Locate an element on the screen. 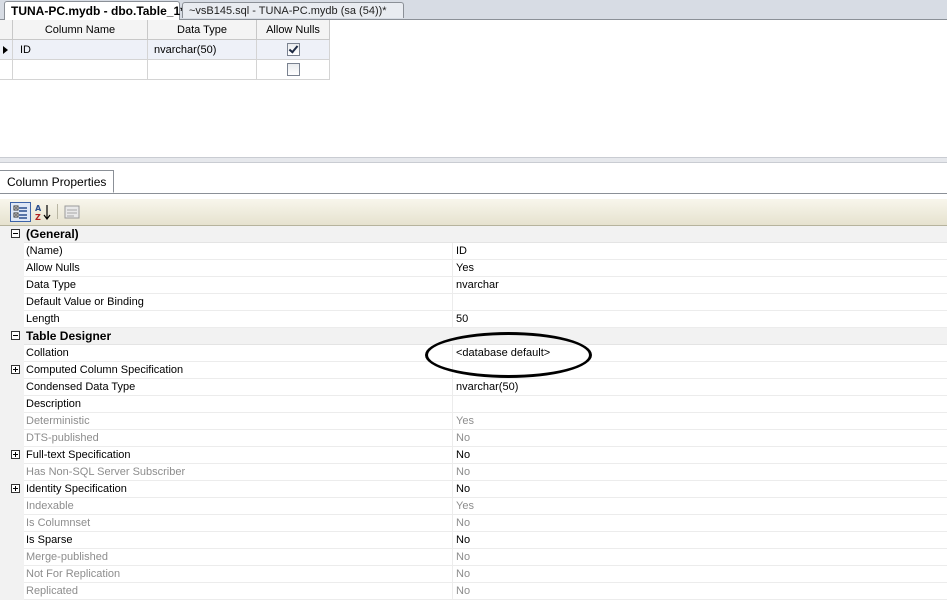  tab-column-properties: Column Properties is located at coordinates (57, 181).